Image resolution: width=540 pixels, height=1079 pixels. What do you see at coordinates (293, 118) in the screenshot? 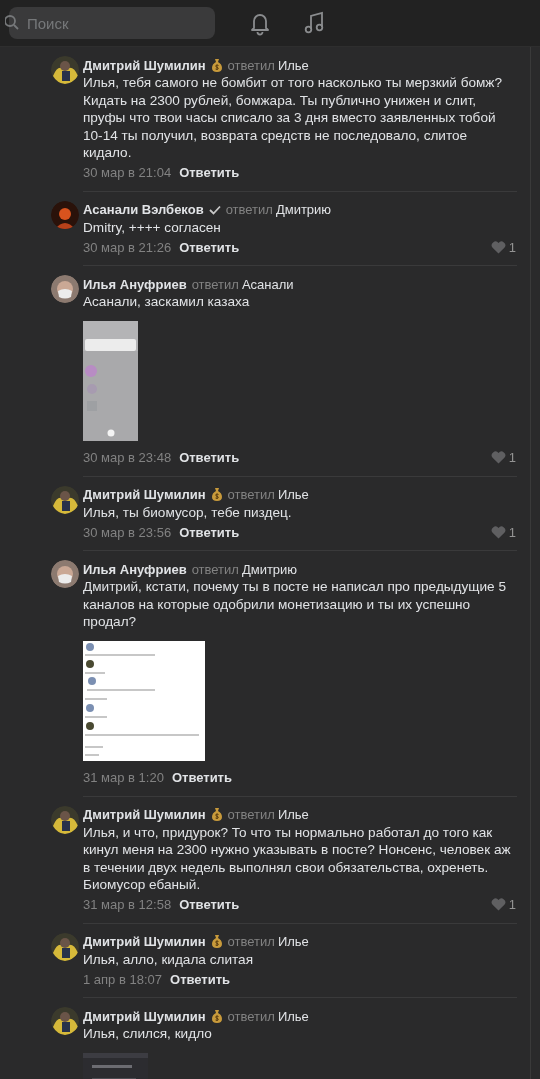
I see `comment-text: Илья, тебя самого не бомбит от того насколько ты мерзкий бомж? Кидать на 2300 рублей, бомжара. Ты публично унижен и слит, пруфы что твои часы списало за 3 дня вместо заявленных тобой 10-14 ты получил, возврата средств не последовало, слитое кидало.` at bounding box center [293, 118].